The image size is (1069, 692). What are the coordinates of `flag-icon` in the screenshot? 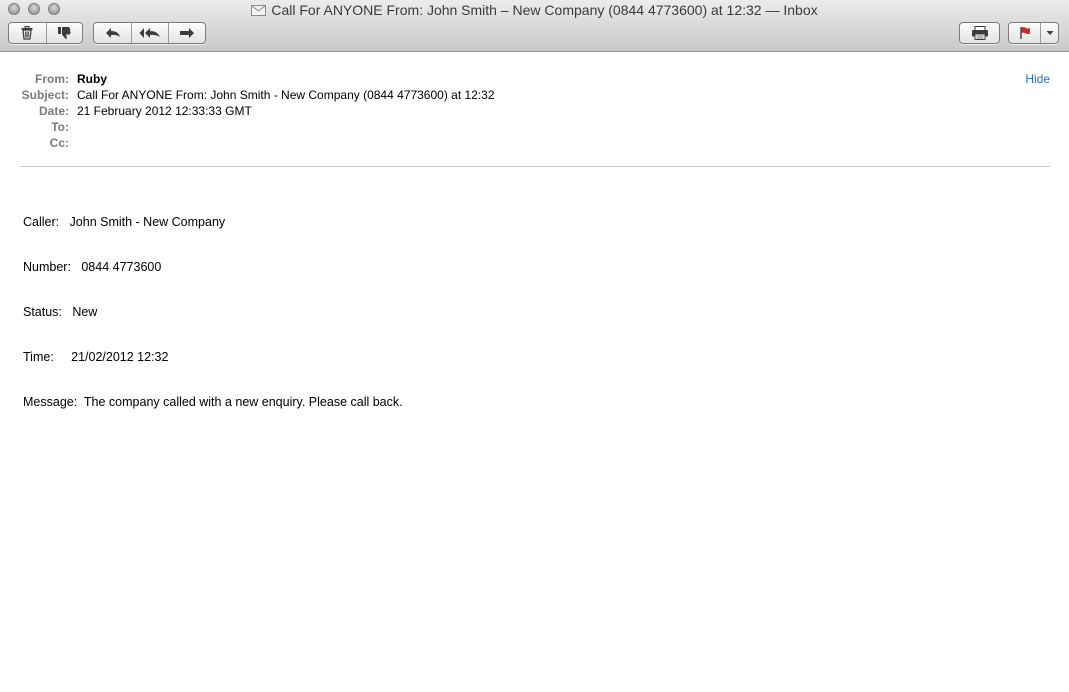 It's located at (1025, 33).